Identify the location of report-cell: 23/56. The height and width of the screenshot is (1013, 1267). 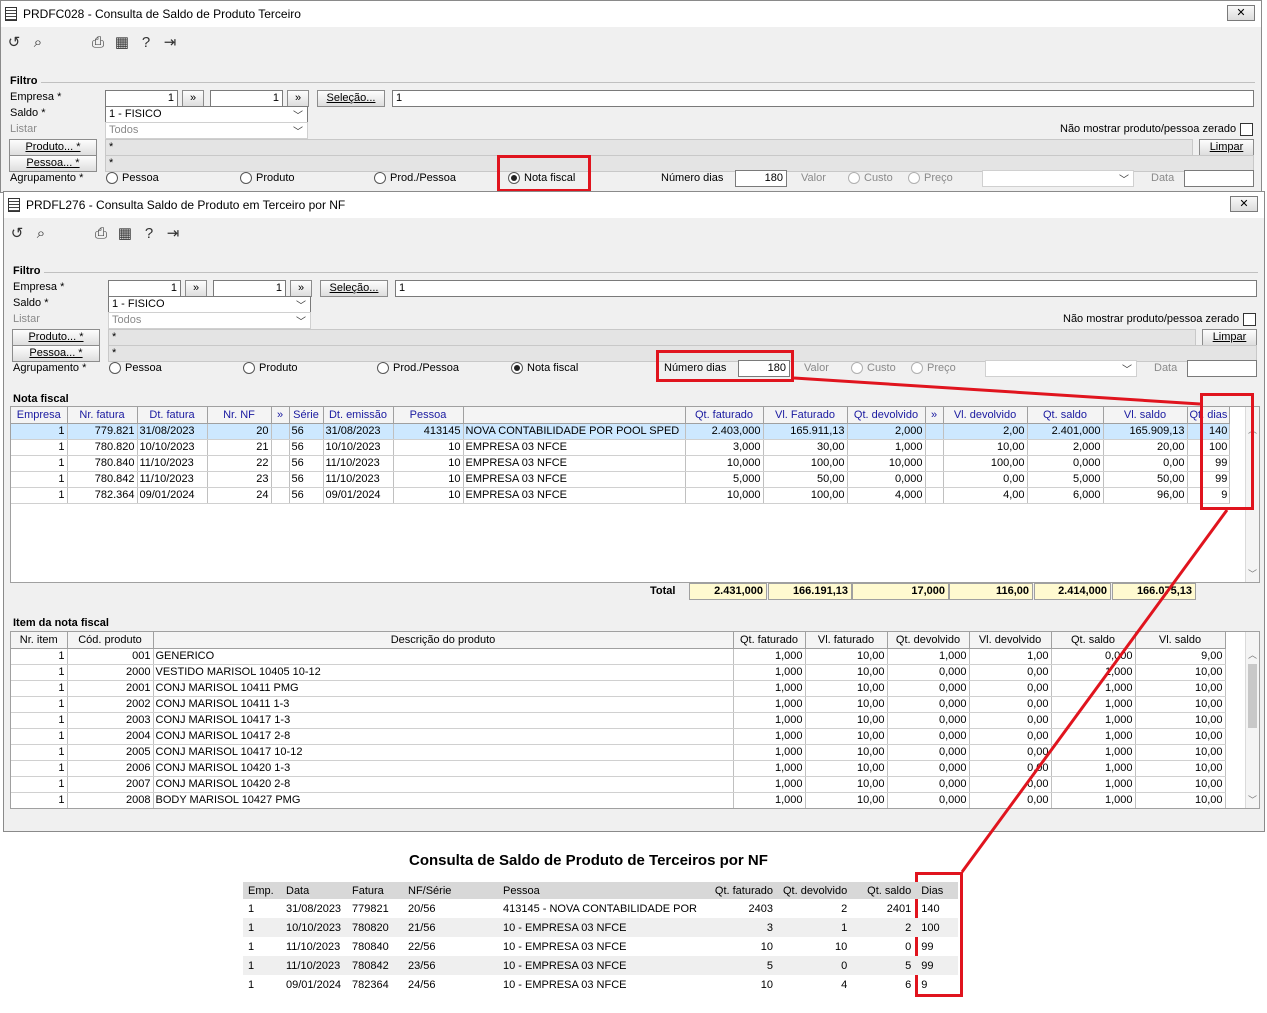
(450, 965).